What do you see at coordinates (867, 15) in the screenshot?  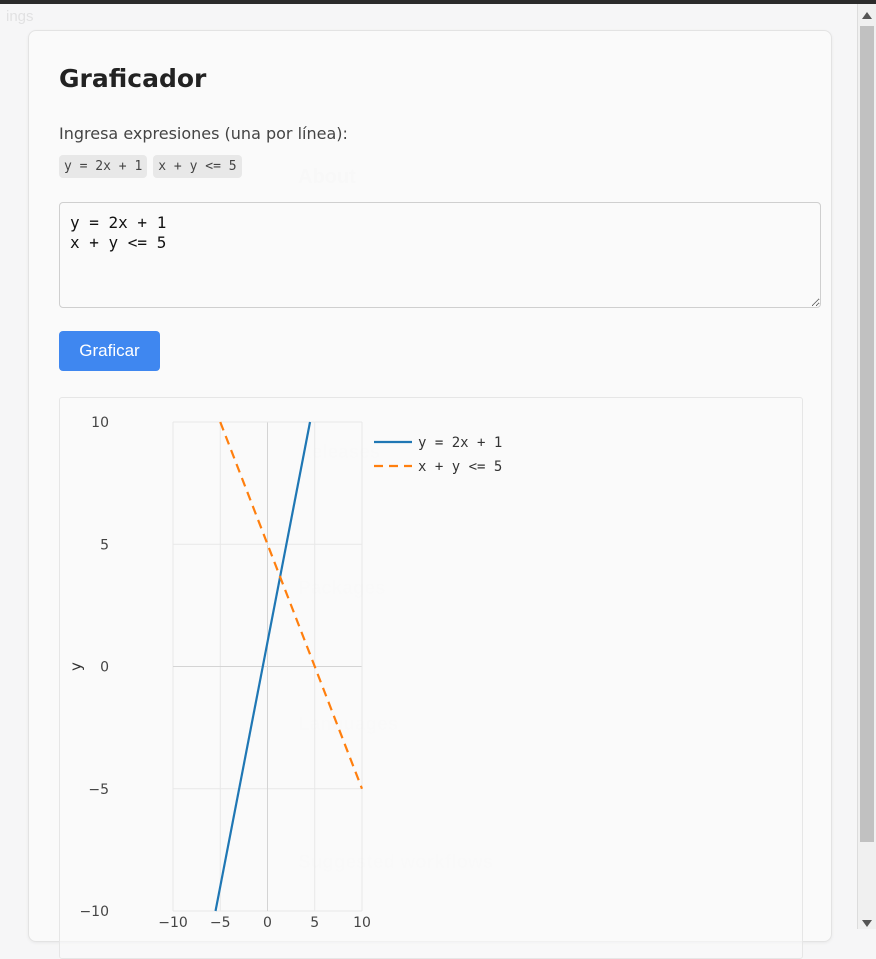 I see `scroll-up-arrow-icon` at bounding box center [867, 15].